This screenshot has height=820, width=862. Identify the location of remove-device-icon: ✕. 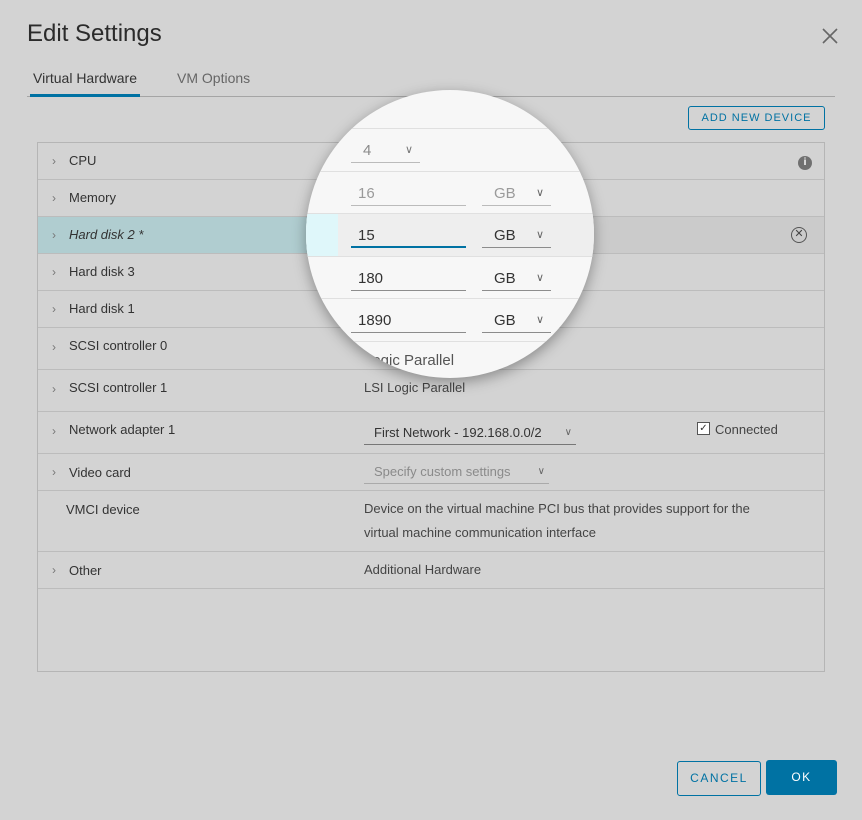
(799, 235).